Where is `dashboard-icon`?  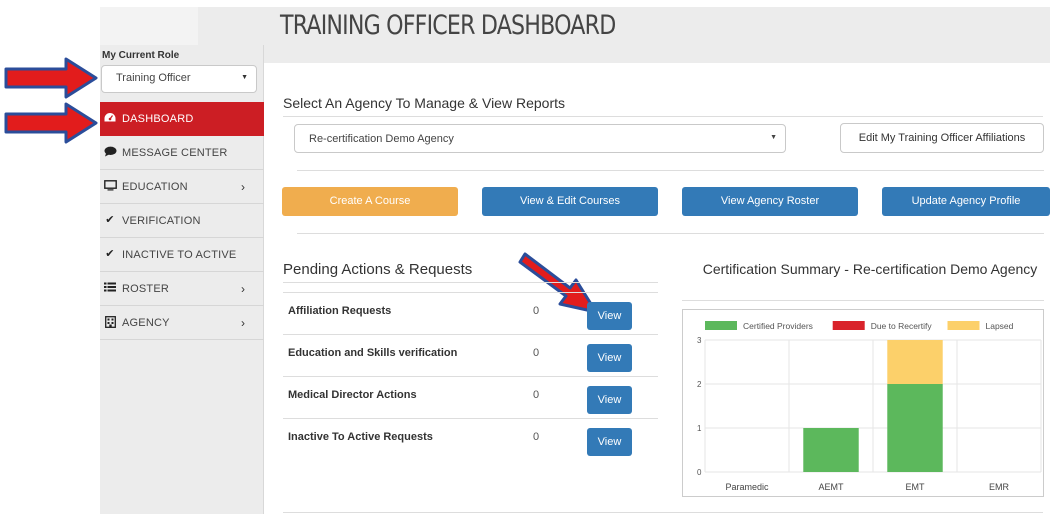
dashboard-icon is located at coordinates (110, 118).